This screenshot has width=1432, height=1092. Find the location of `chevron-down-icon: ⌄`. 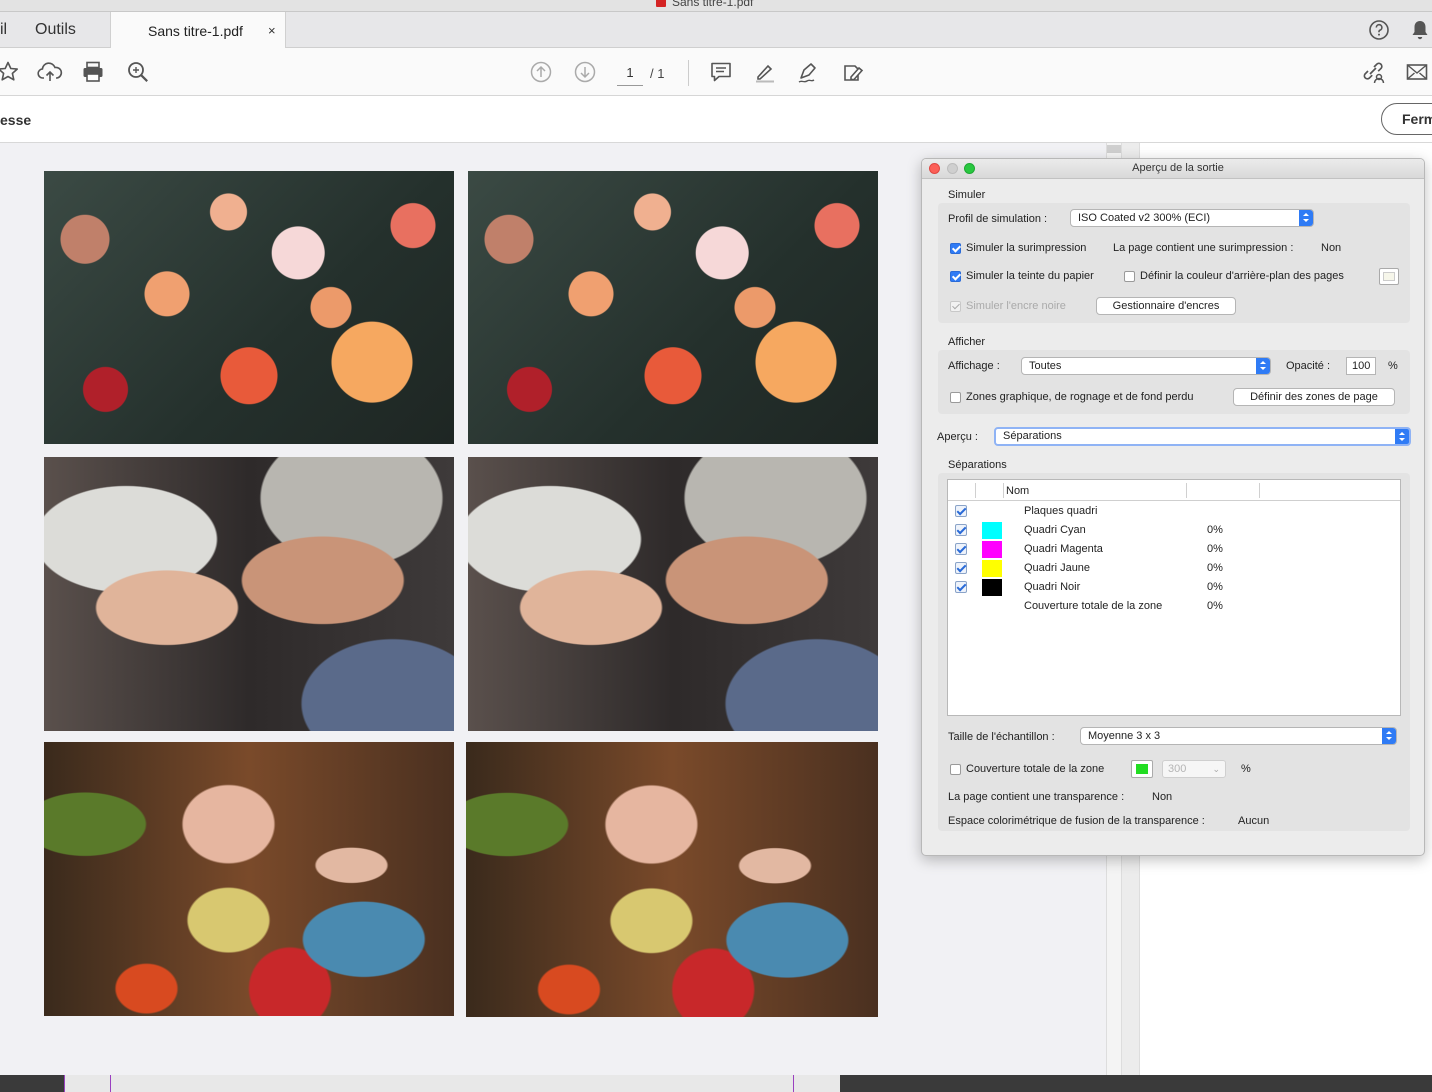

chevron-down-icon: ⌄ is located at coordinates (1216, 769).